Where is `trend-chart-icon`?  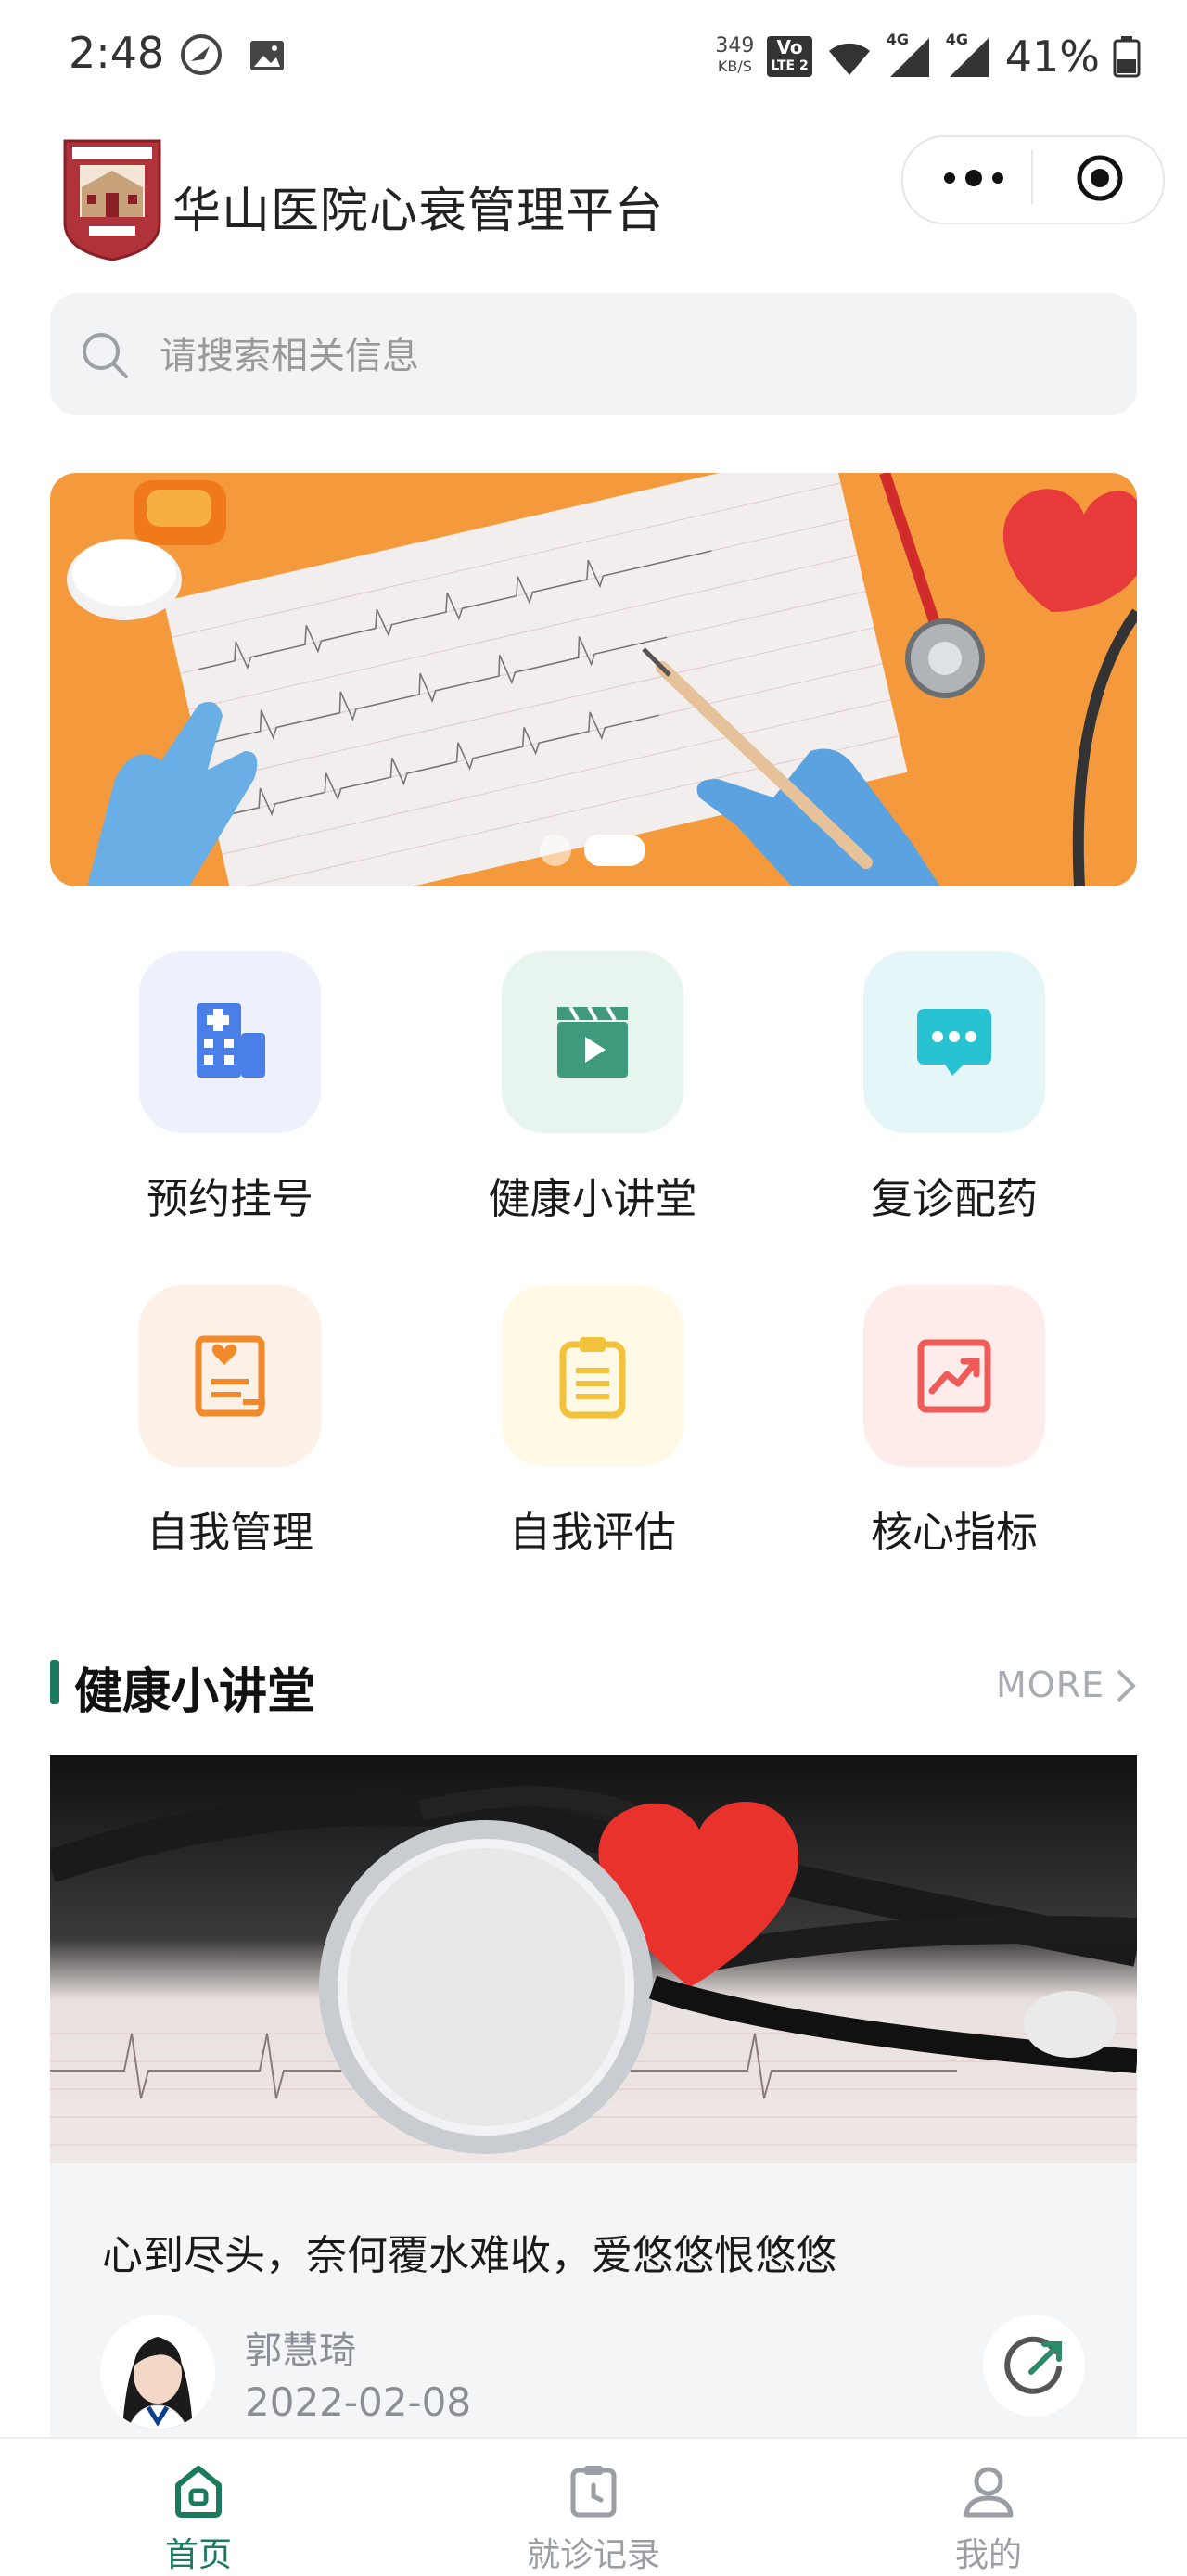 trend-chart-icon is located at coordinates (954, 1376).